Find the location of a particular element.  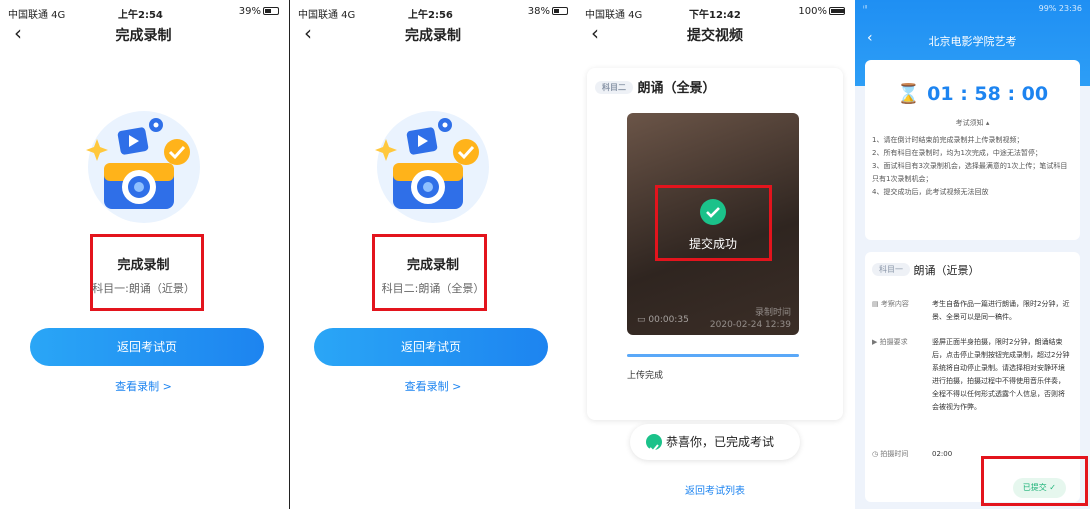

check-circle-icon is located at coordinates (654, 443).